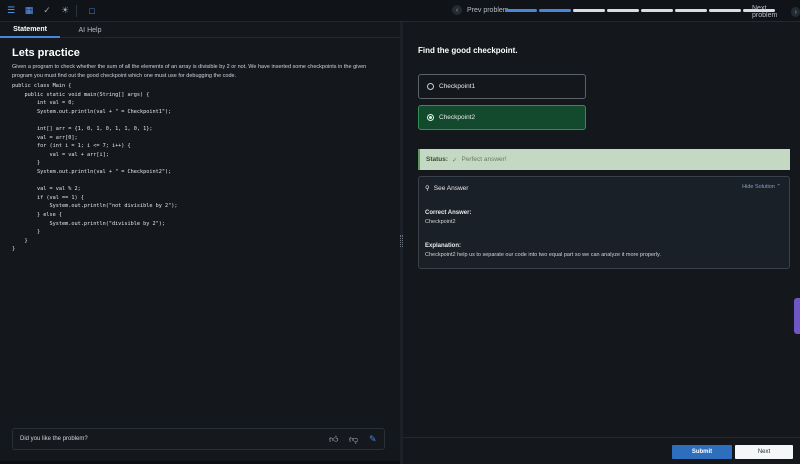 This screenshot has height=464, width=800. I want to click on radio-selected-icon, so click(430, 117).